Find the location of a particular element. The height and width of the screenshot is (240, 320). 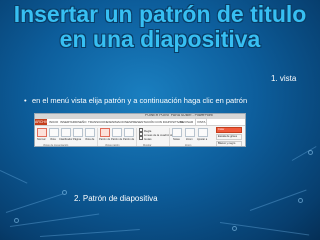

callout-patron: 2. Patrón de diapositiva is located at coordinates (116, 198).